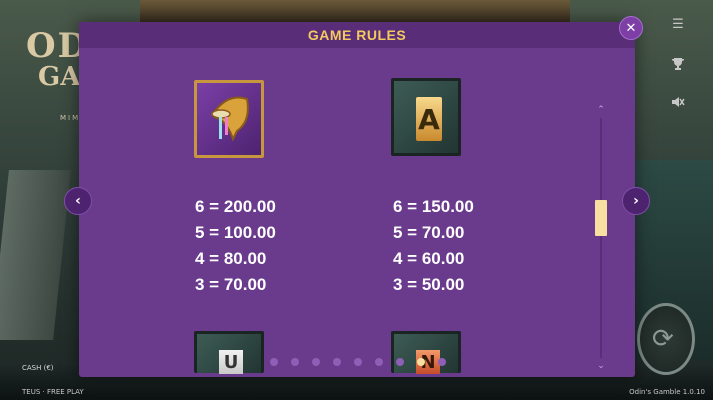 This screenshot has height=400, width=713. What do you see at coordinates (426, 352) in the screenshot?
I see `symbol-rune-red: N` at bounding box center [426, 352].